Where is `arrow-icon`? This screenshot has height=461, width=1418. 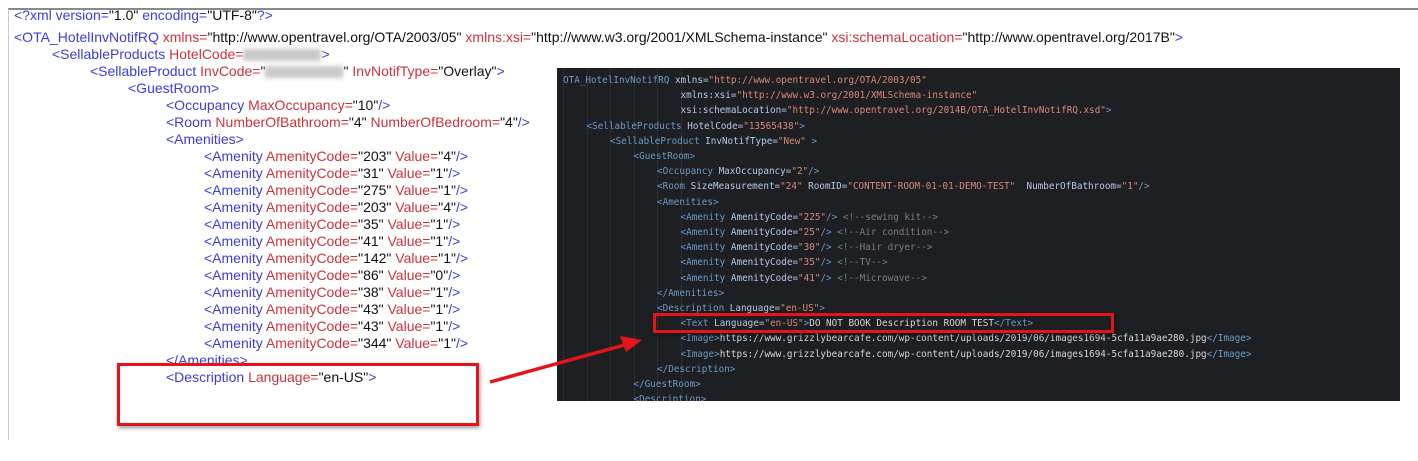 arrow-icon is located at coordinates (565, 360).